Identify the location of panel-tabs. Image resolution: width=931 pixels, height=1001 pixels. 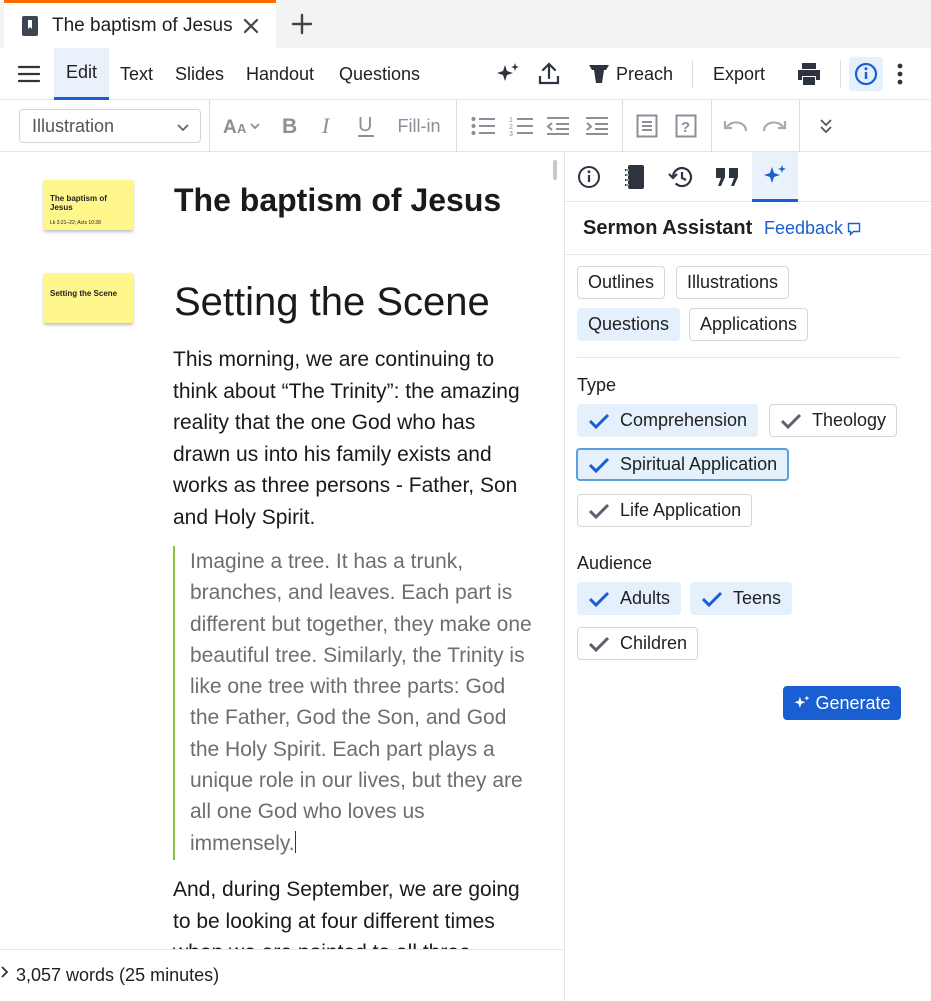
(748, 177).